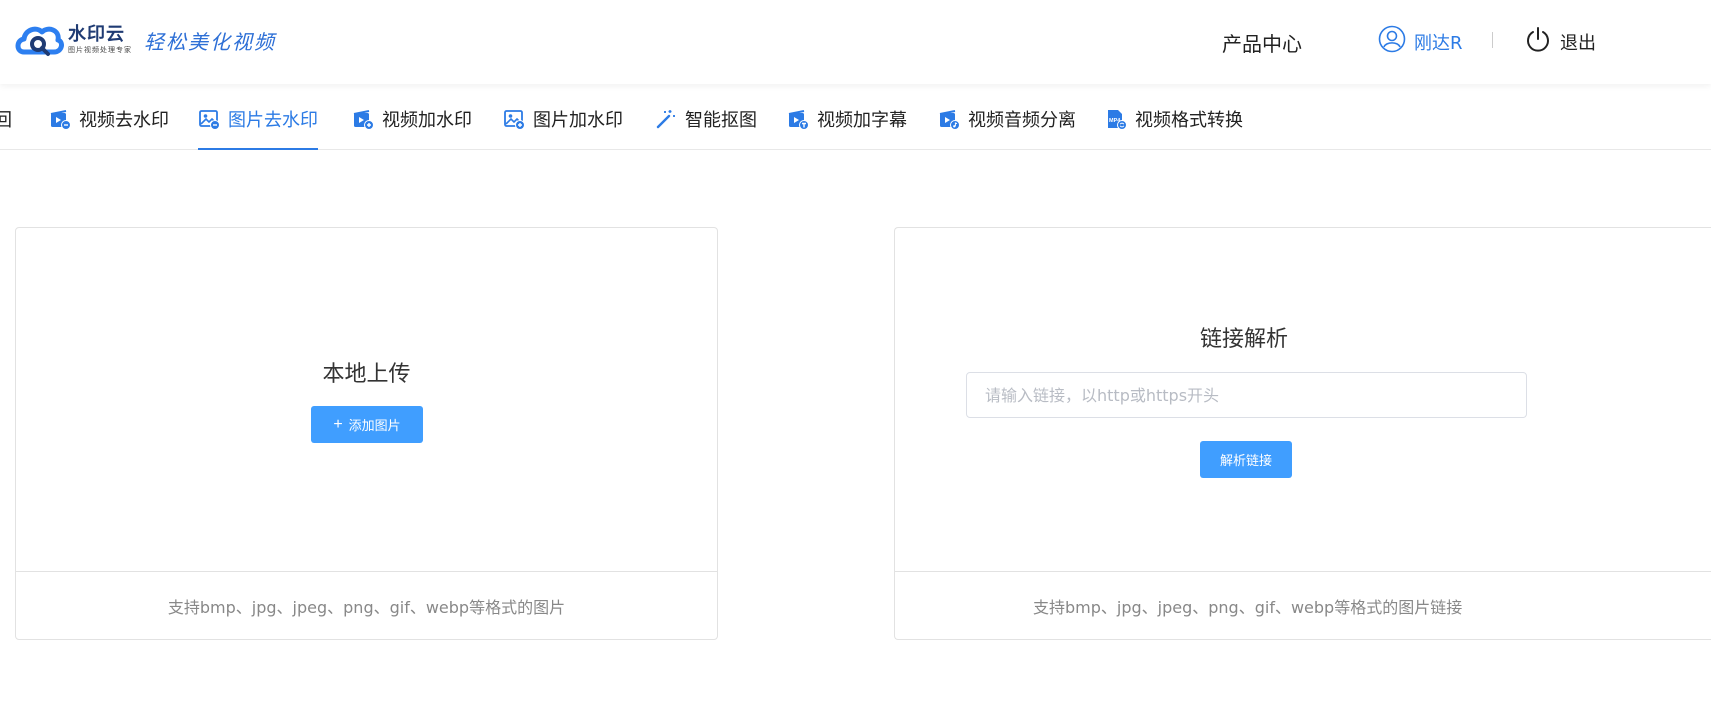 This screenshot has height=710, width=1711. I want to click on logout-label: 退出, so click(1578, 43).